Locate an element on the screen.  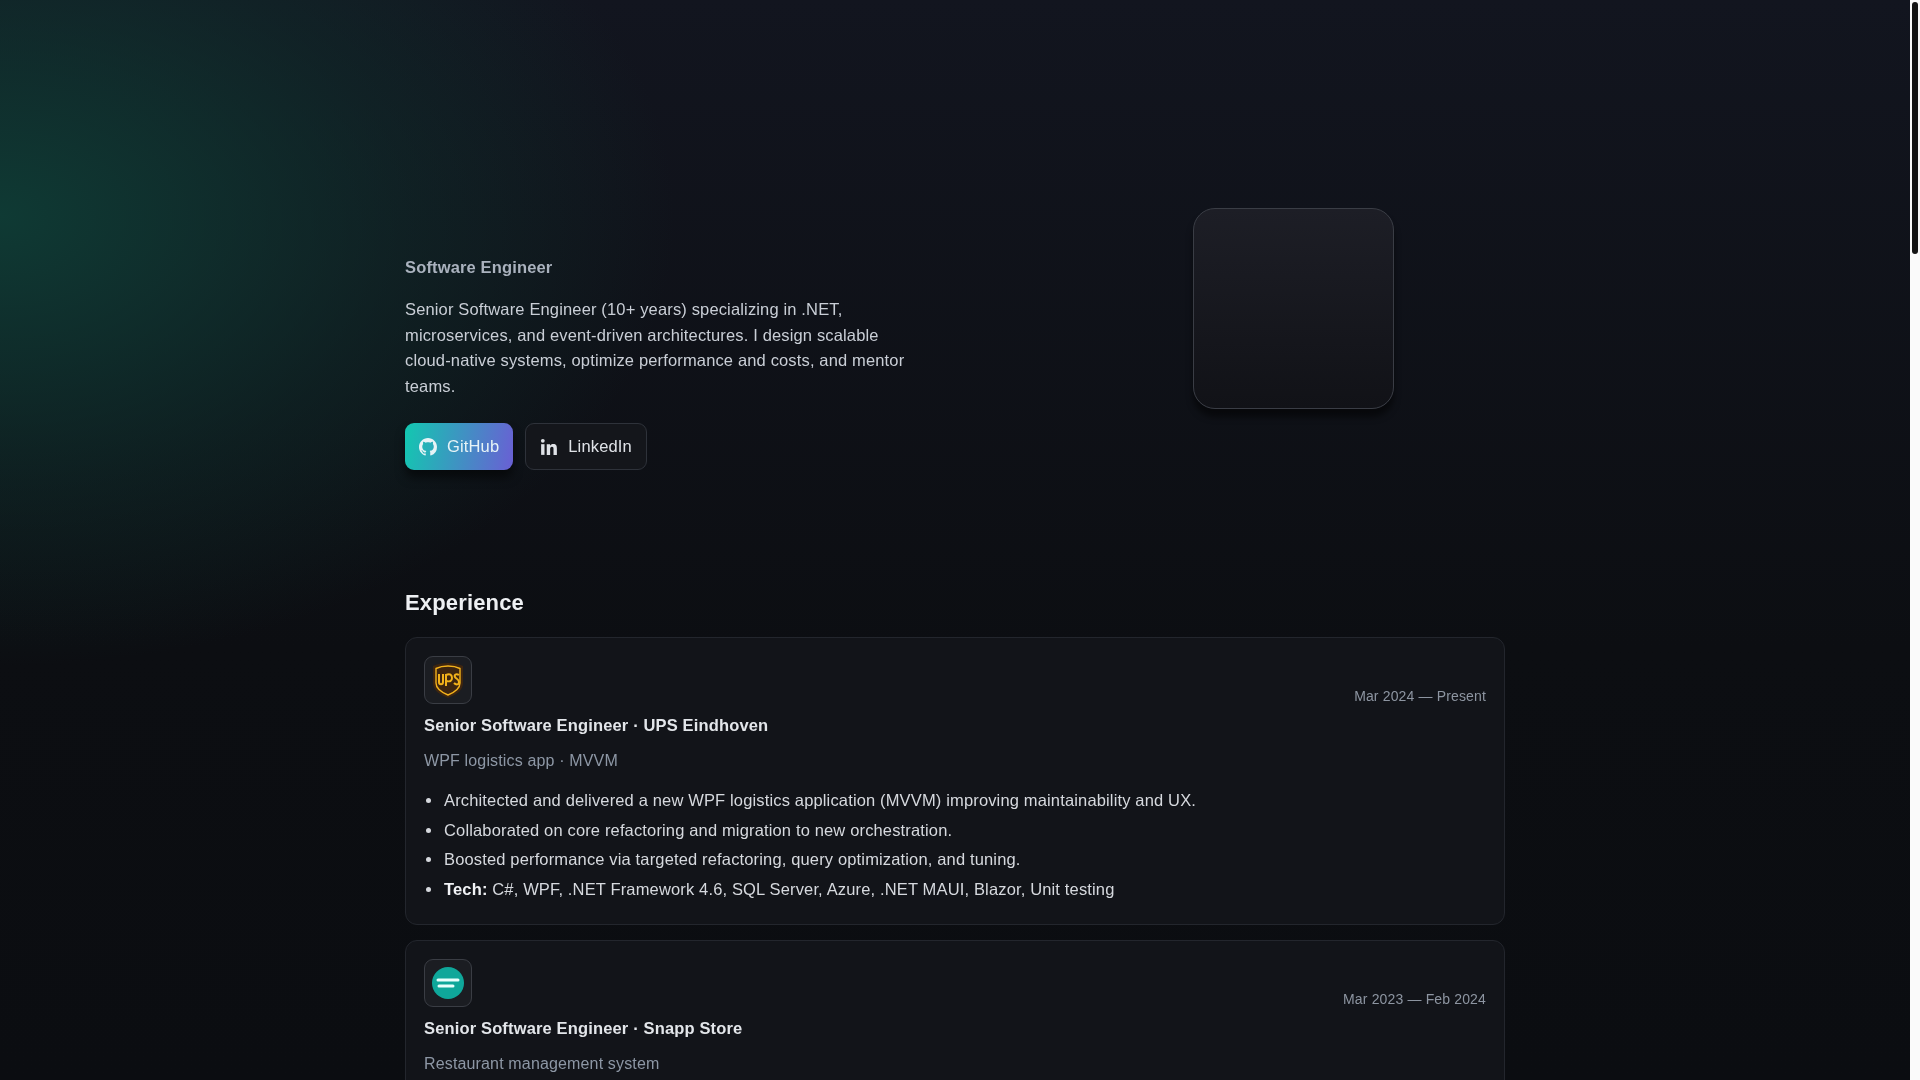
scrollbar is located at coordinates (1915, 540).